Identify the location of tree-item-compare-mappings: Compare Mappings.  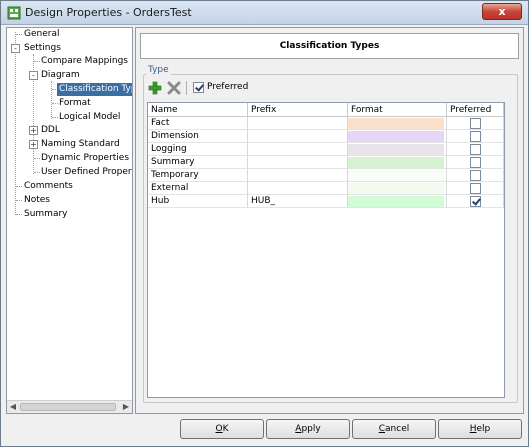
(84, 61).